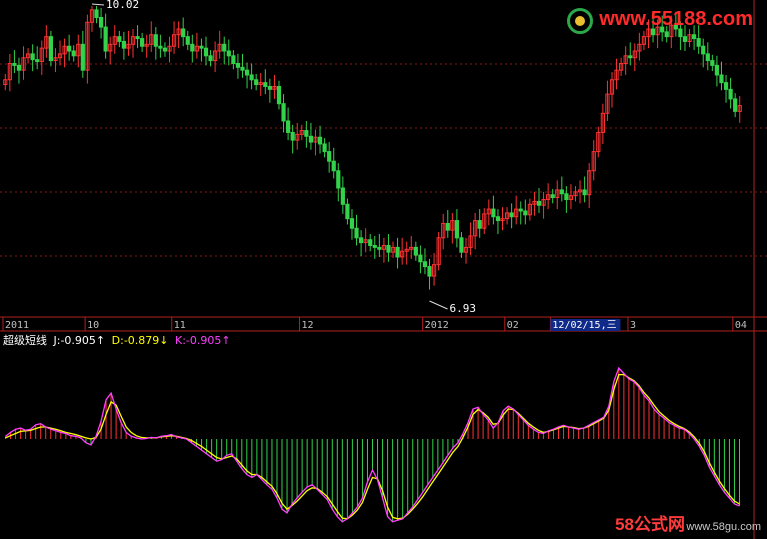 Image resolution: width=767 pixels, height=539 pixels. I want to click on bottom-watermark-brand: 58公式网, so click(650, 524).